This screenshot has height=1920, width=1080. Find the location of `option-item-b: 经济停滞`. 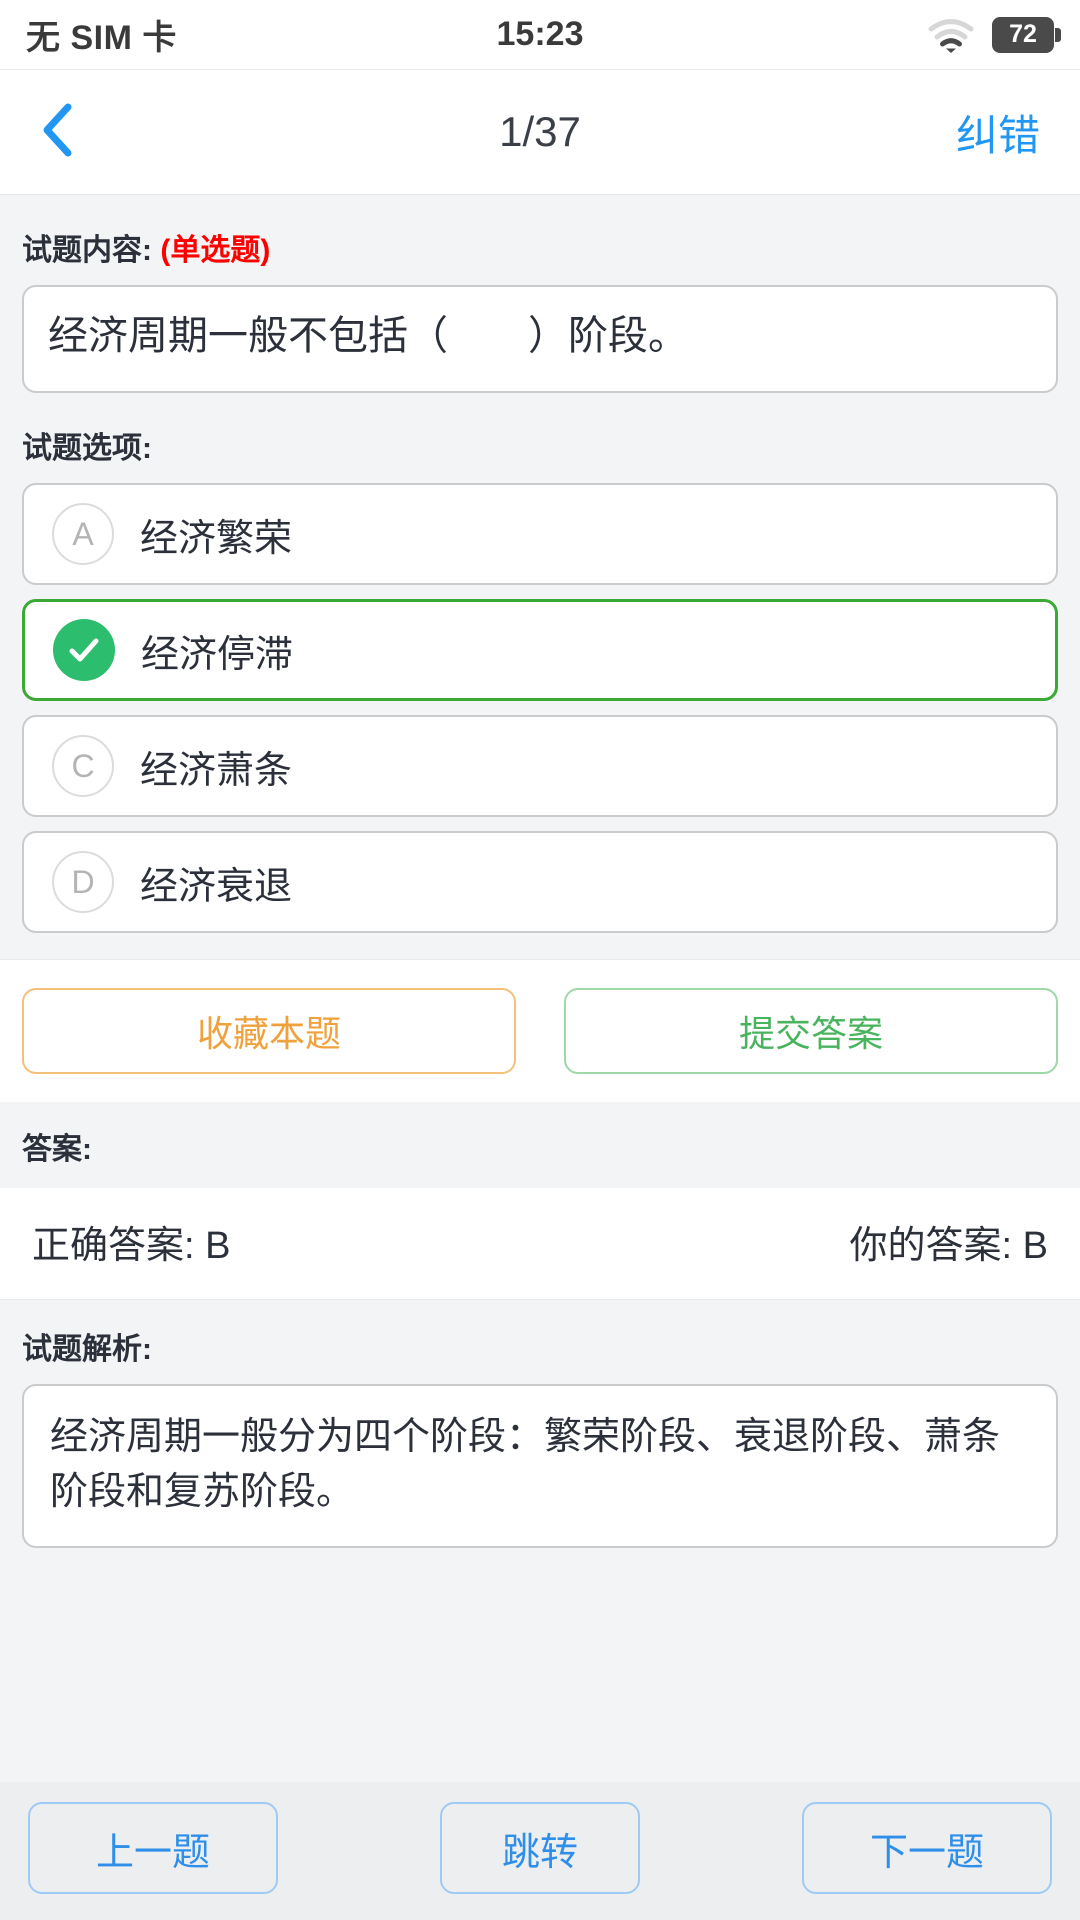

option-item-b: 经济停滞 is located at coordinates (540, 650).